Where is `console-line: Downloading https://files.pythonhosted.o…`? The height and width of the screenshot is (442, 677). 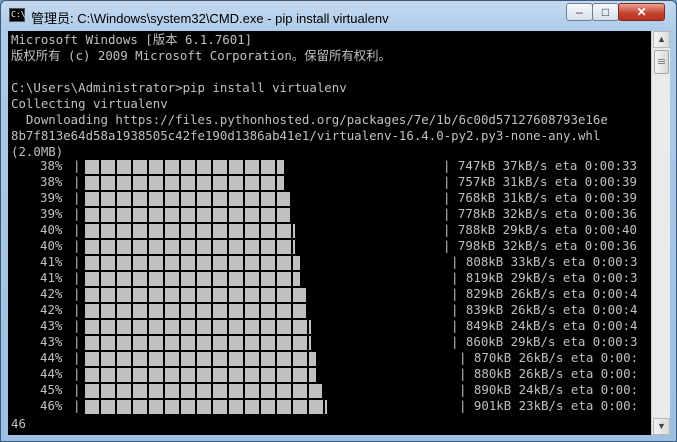
console-line: Downloading https://files.pythonhosted.o… is located at coordinates (309, 119).